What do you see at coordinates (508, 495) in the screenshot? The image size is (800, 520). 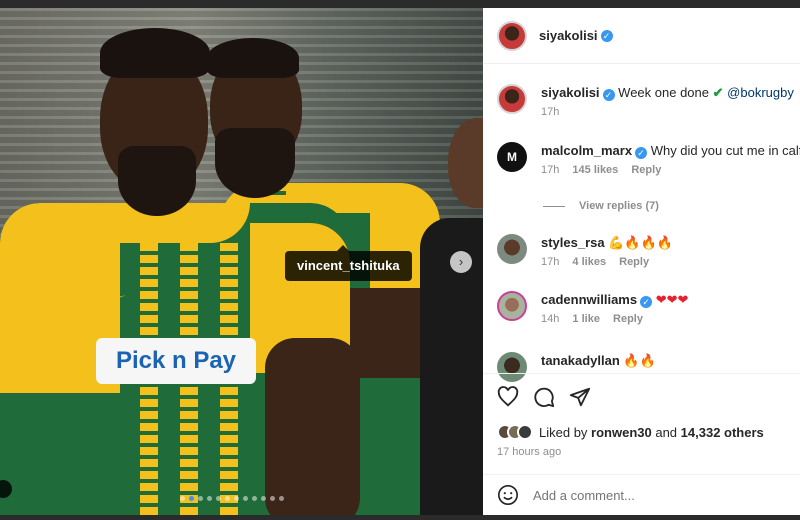 I see `emoji-icon` at bounding box center [508, 495].